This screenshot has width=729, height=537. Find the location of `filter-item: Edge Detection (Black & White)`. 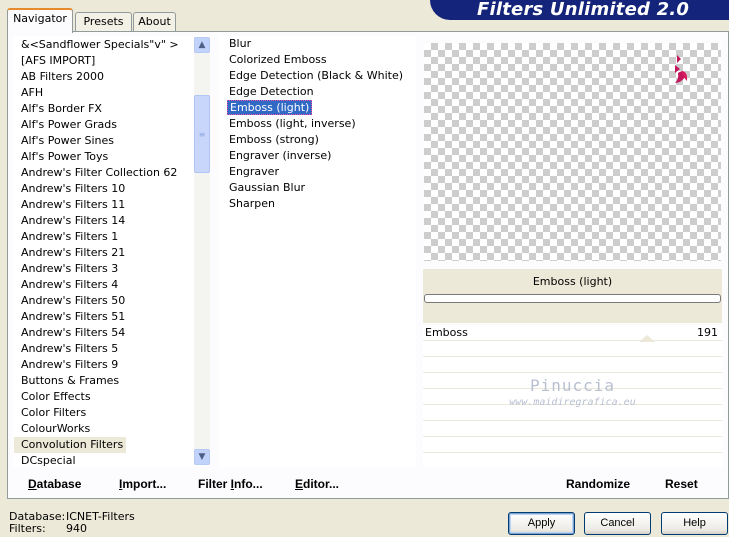

filter-item: Edge Detection (Black & White) is located at coordinates (317, 76).